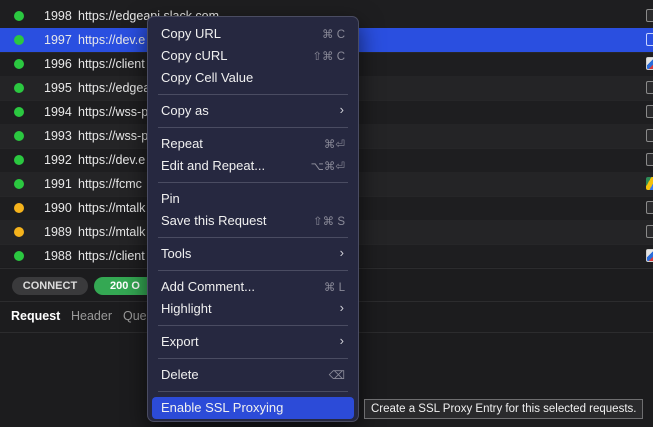  I want to click on row-id: 1993, so click(58, 136).